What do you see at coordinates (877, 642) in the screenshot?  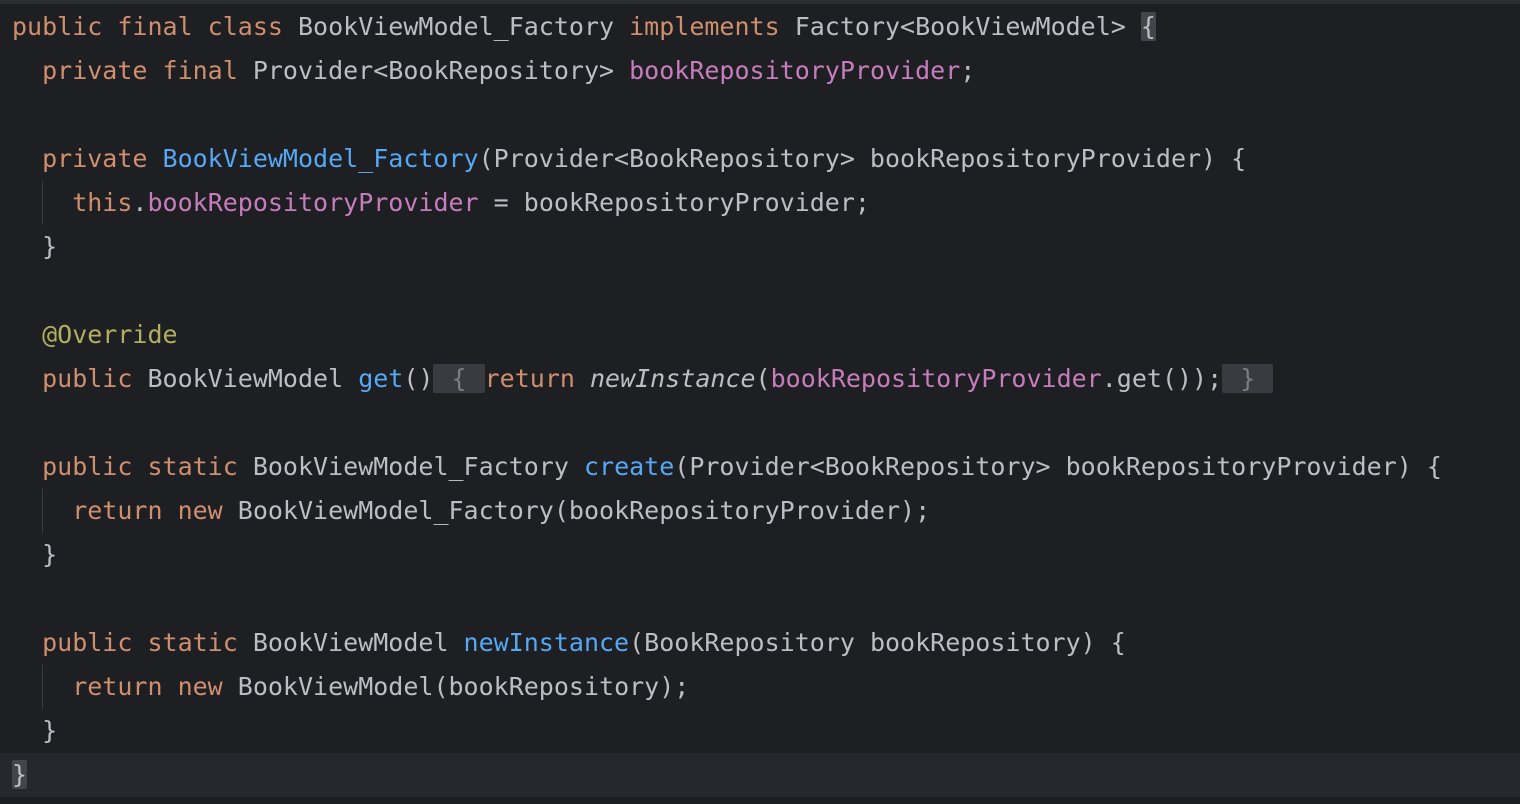 I see `code-token: (BookRepository bookRepository) {` at bounding box center [877, 642].